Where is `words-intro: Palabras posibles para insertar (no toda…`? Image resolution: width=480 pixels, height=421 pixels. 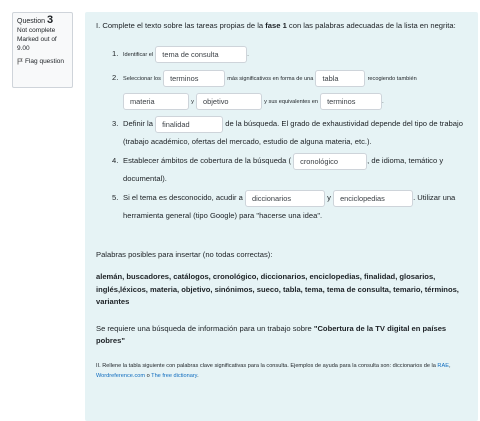
words-intro: Palabras posibles para insertar (no toda… is located at coordinates (184, 254).